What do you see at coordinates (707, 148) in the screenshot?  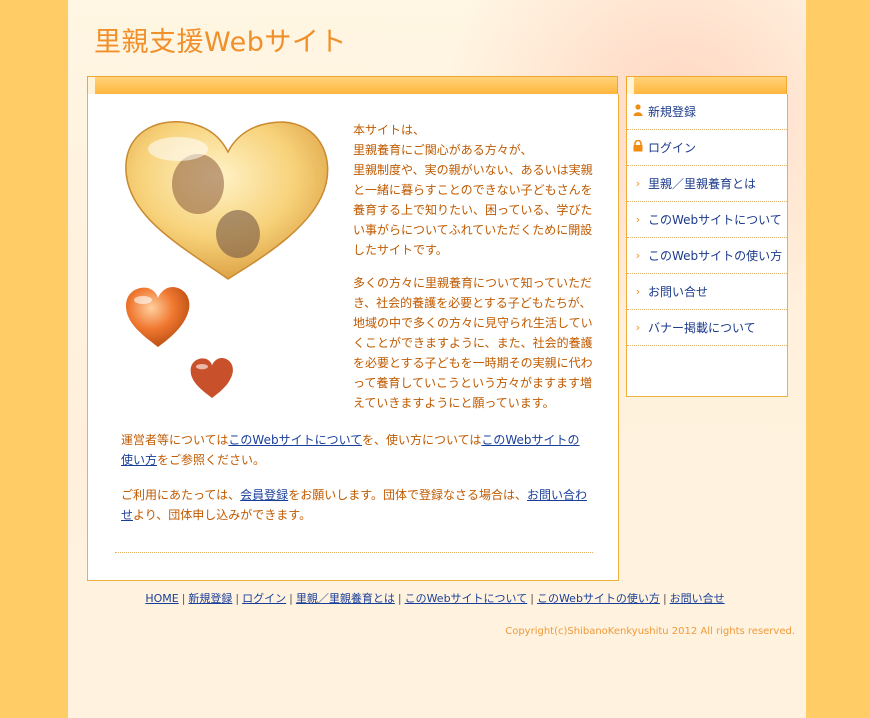 I see `sidebar-item-login: ログイン` at bounding box center [707, 148].